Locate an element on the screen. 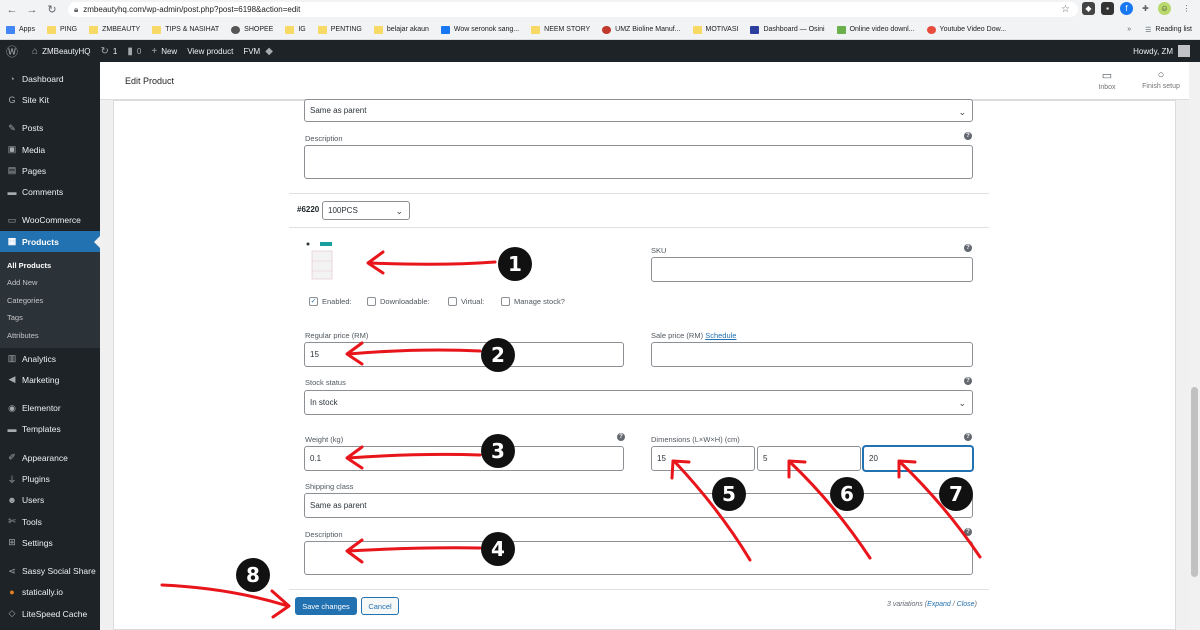  virtual-checkbox: Virtual: is located at coordinates (466, 301).